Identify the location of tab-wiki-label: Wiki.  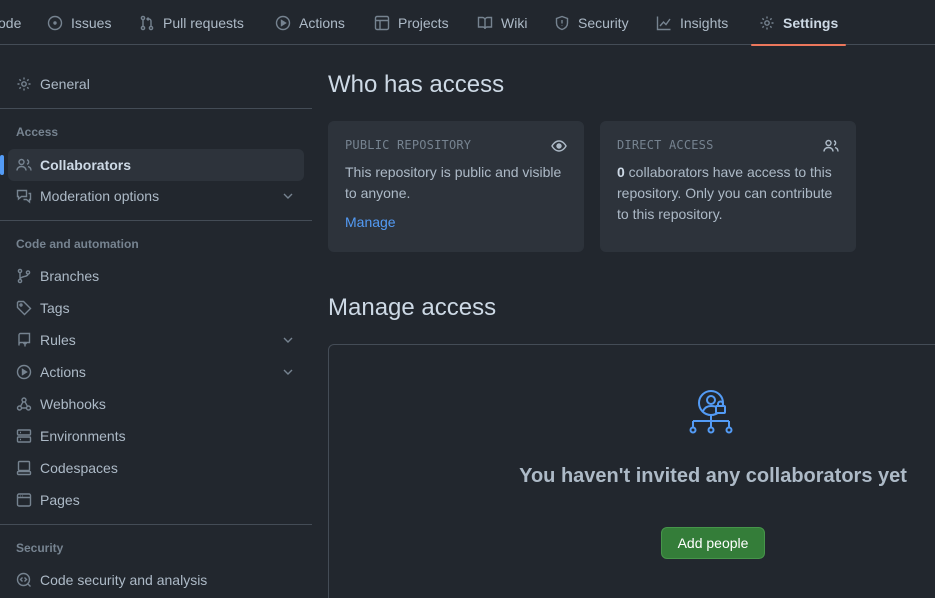
(514, 22).